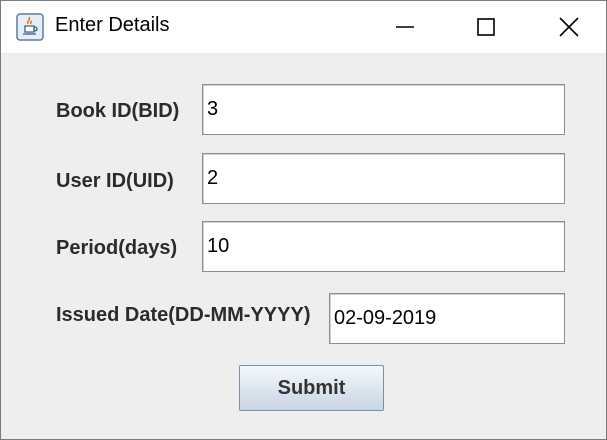  What do you see at coordinates (383, 246) in the screenshot?
I see `period-field` at bounding box center [383, 246].